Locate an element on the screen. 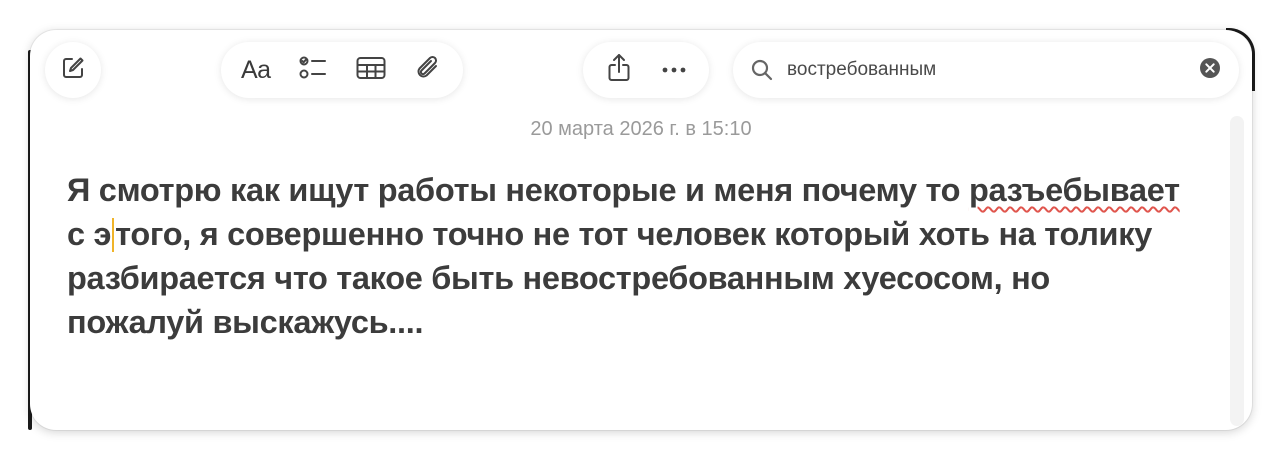 This screenshot has height=458, width=1280. square-pencil-icon is located at coordinates (73, 70).